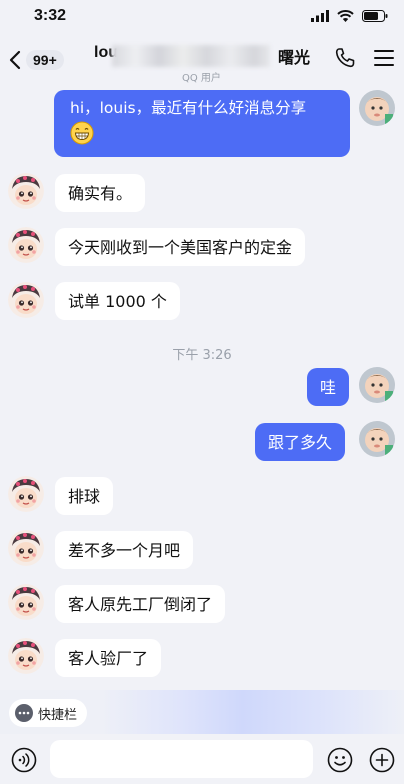  I want to click on message-text: 排球, so click(84, 496).